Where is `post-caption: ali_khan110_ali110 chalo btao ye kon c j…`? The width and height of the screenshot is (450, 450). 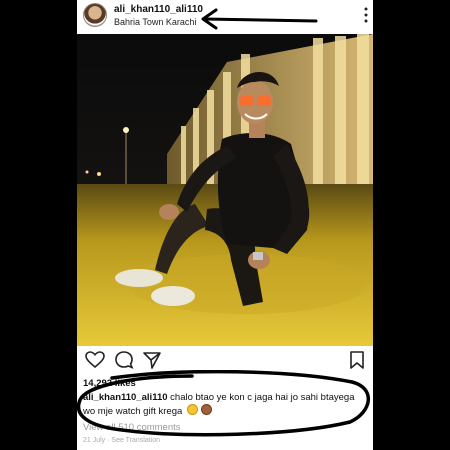 post-caption: ali_khan110_ali110 chalo btao ye kon c j… is located at coordinates (226, 405).